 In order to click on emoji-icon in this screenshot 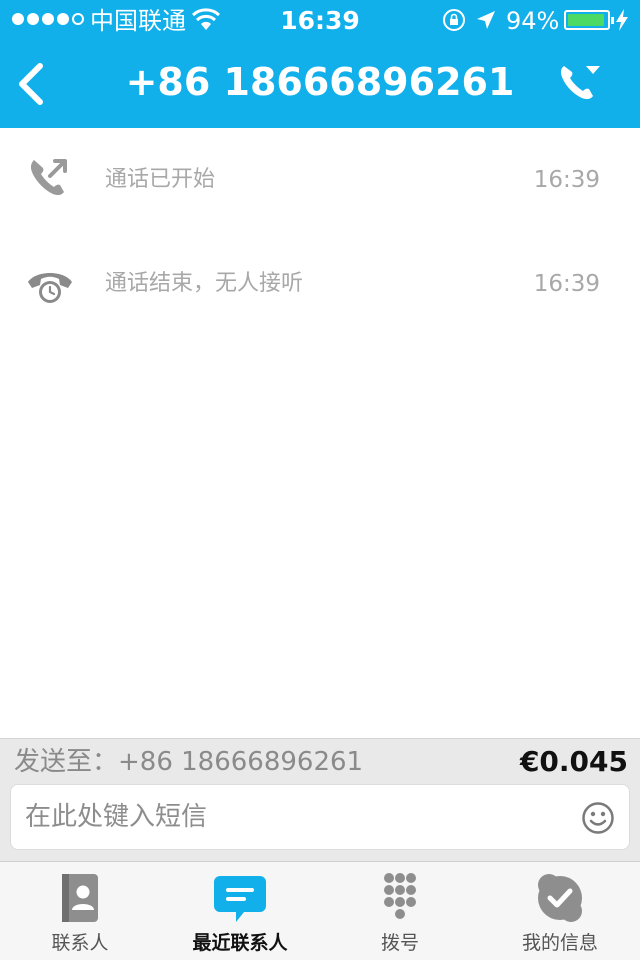, I will do `click(598, 818)`.